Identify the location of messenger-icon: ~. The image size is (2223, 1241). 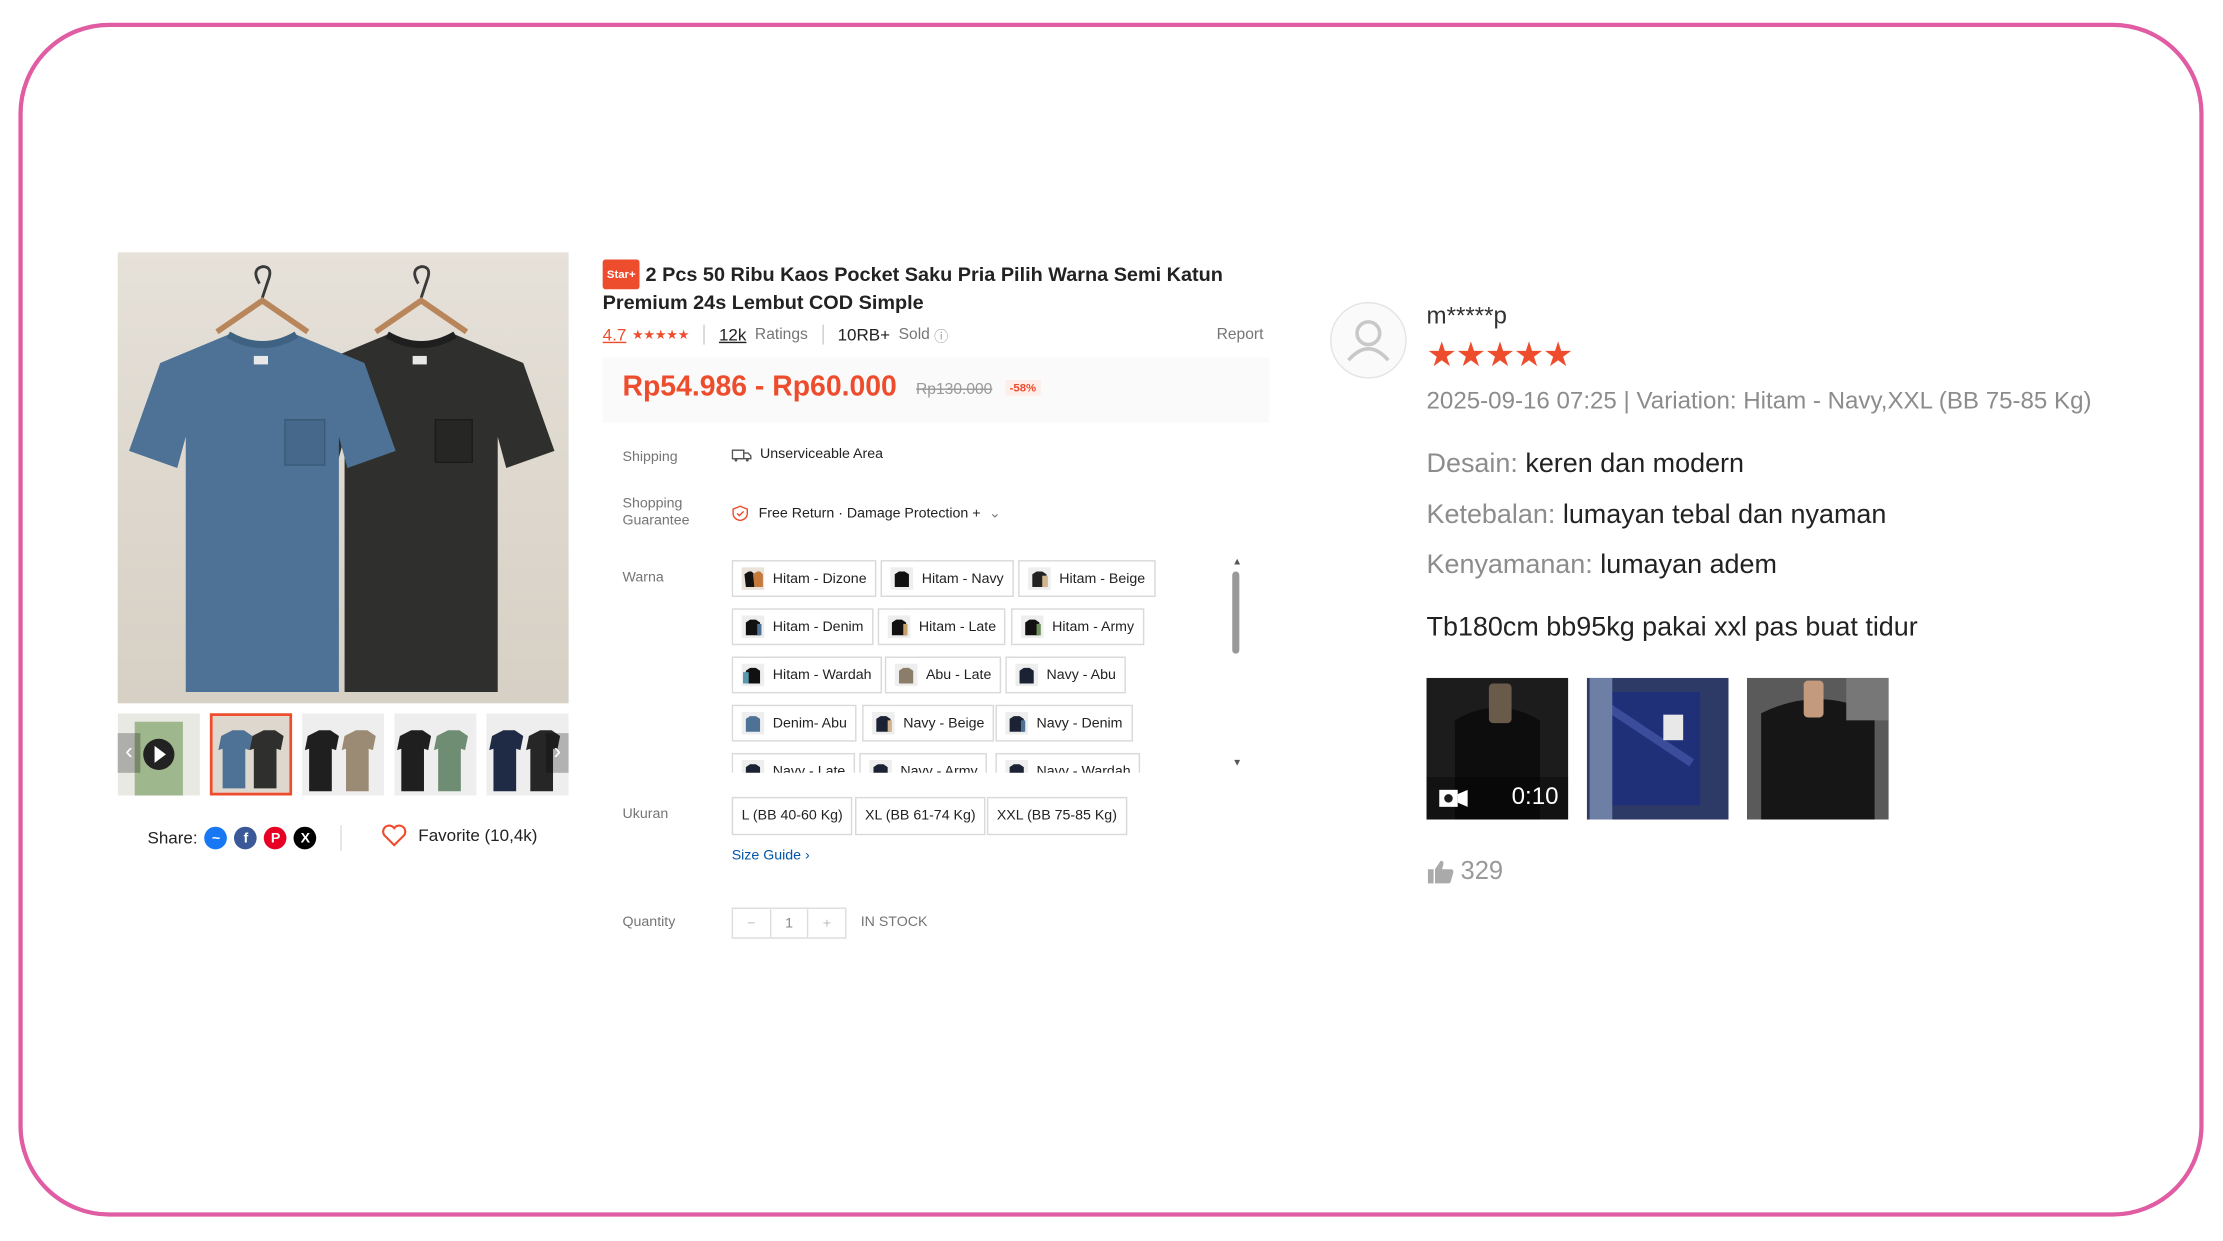
(216, 838).